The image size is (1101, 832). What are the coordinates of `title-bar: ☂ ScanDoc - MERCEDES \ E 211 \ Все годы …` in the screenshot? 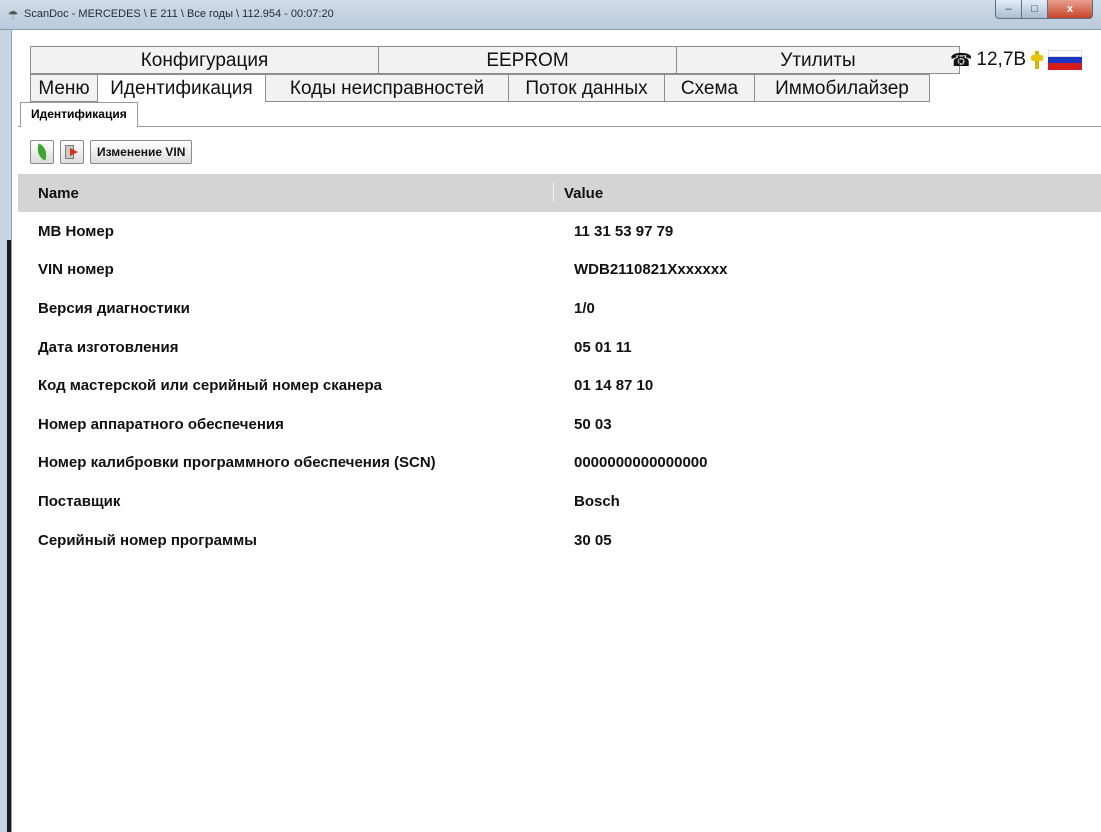 It's located at (550, 15).